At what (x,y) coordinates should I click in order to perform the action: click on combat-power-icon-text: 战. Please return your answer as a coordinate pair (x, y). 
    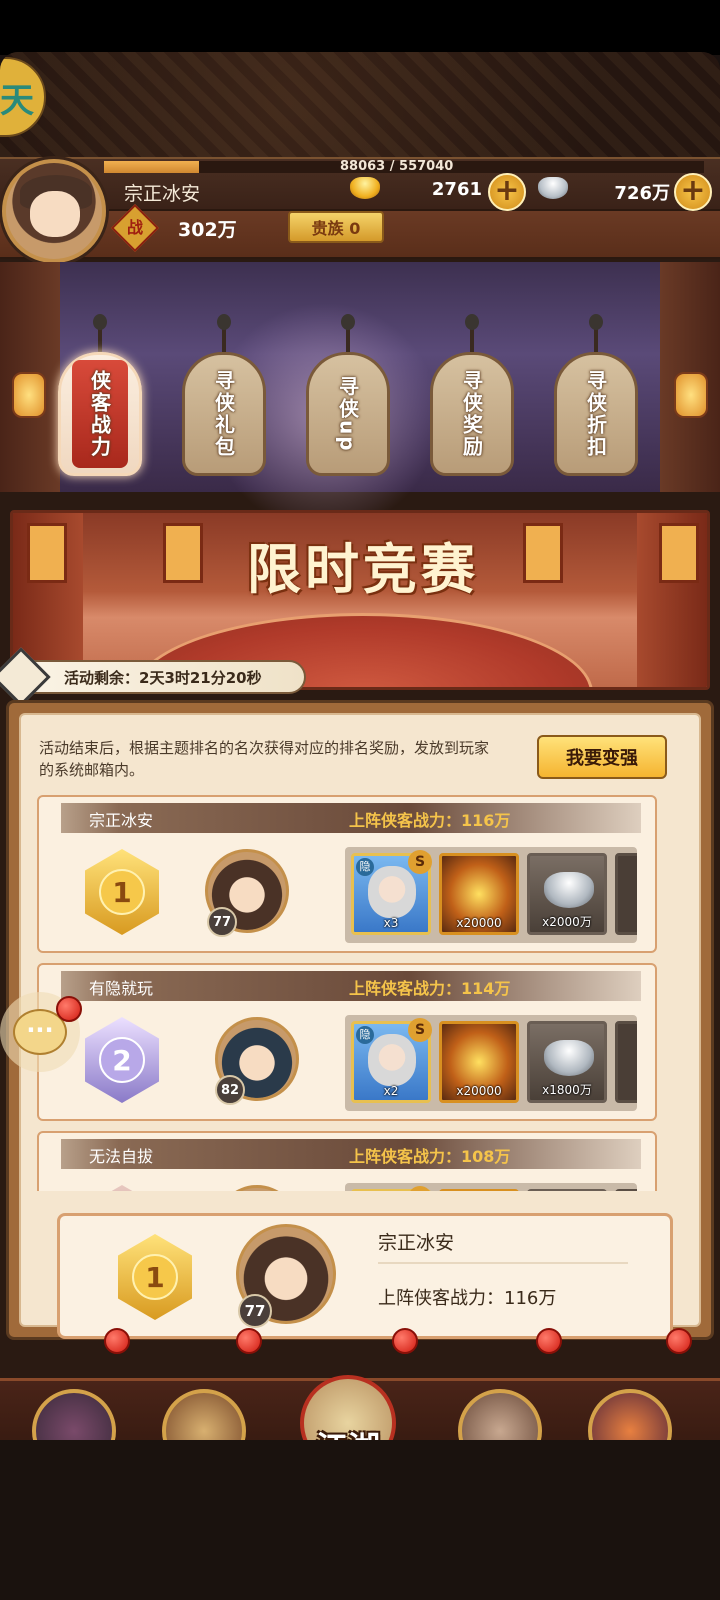
    Looking at the image, I should click on (134, 227).